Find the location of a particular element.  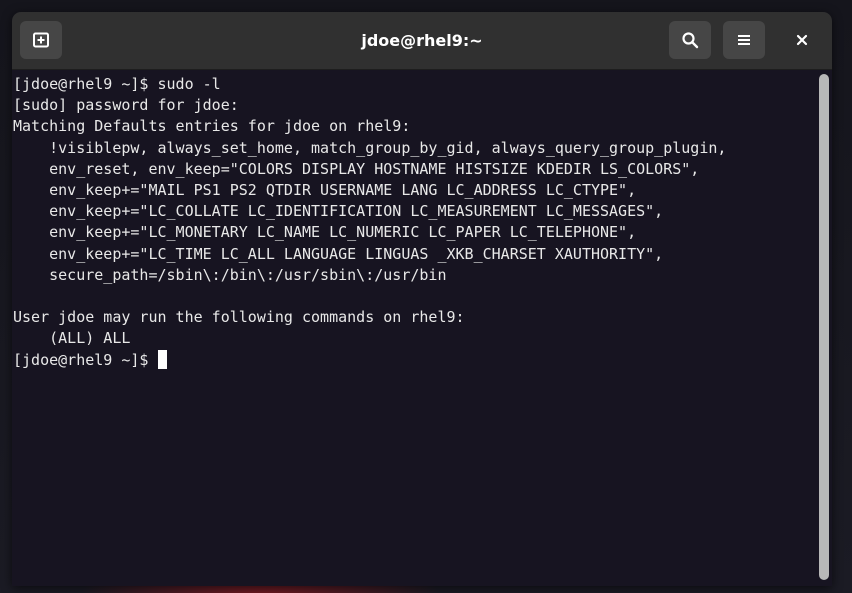

scrollbar is located at coordinates (824, 328).